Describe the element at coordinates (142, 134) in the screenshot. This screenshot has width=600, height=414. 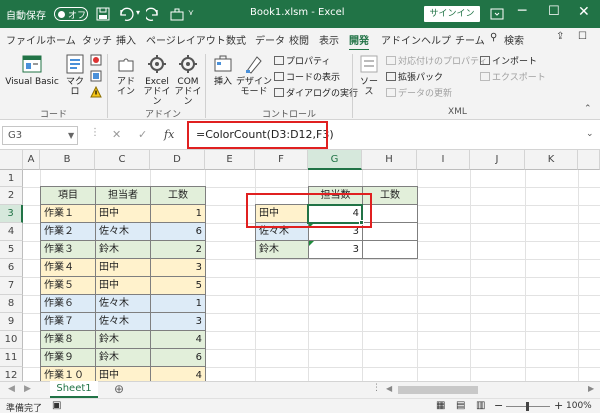
I see `enter-icon: ✓` at that location.